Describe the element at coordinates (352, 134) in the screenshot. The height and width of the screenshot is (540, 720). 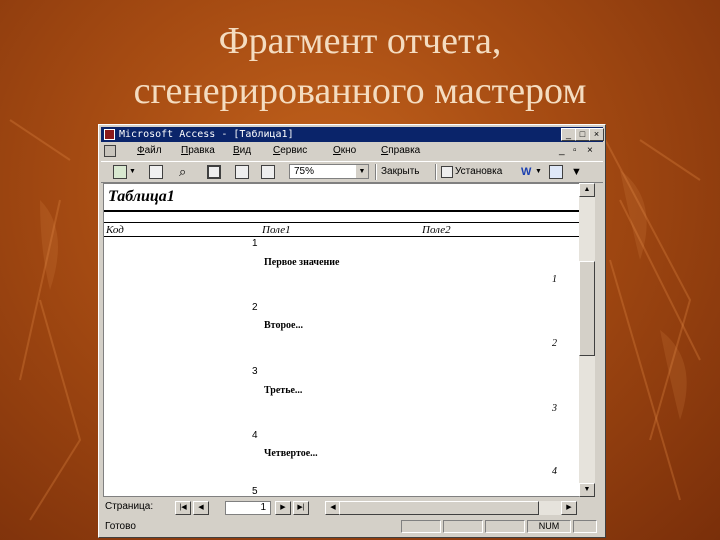
I see `window-titlebar: Microsoft Access - [Таблица1] _ □ ×` at that location.